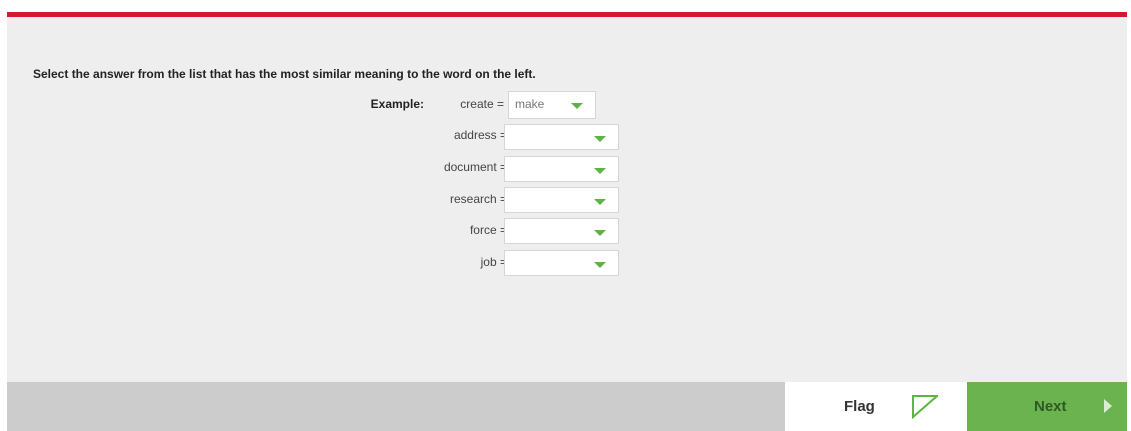 Image resolution: width=1131 pixels, height=431 pixels. Describe the element at coordinates (480, 135) in the screenshot. I see `question-word-address: address =` at that location.